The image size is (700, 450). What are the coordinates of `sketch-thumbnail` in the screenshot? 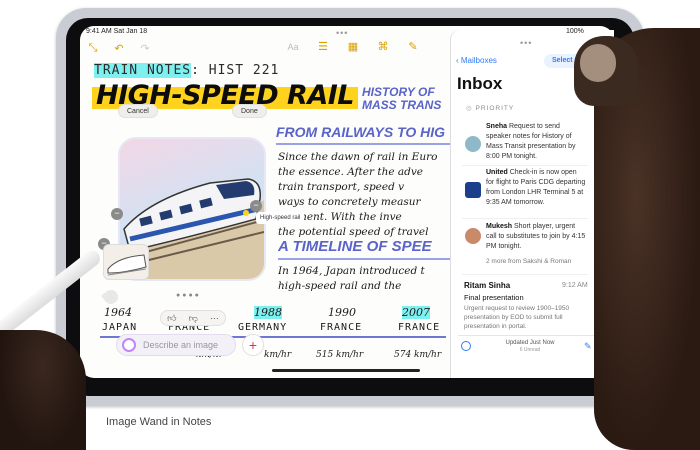 It's located at (126, 262).